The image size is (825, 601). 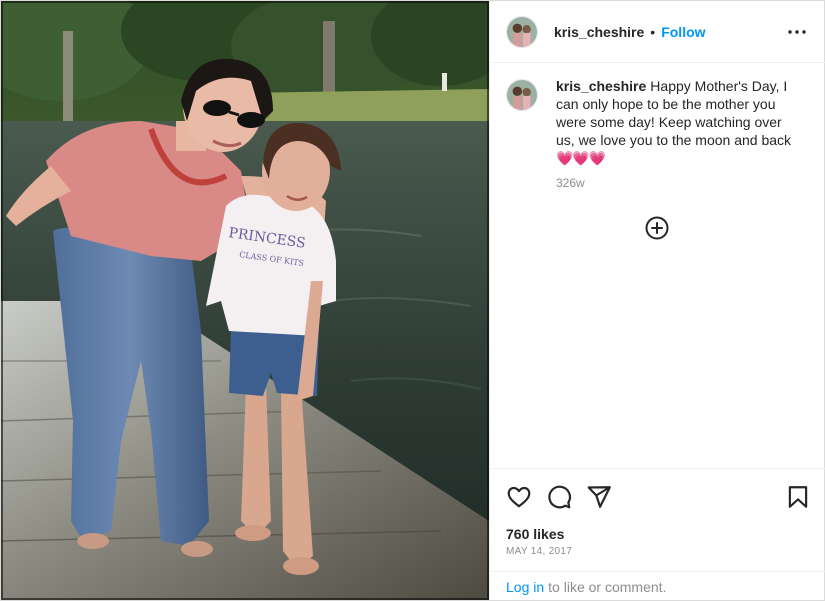 I want to click on follow-button: Follow, so click(x=683, y=32).